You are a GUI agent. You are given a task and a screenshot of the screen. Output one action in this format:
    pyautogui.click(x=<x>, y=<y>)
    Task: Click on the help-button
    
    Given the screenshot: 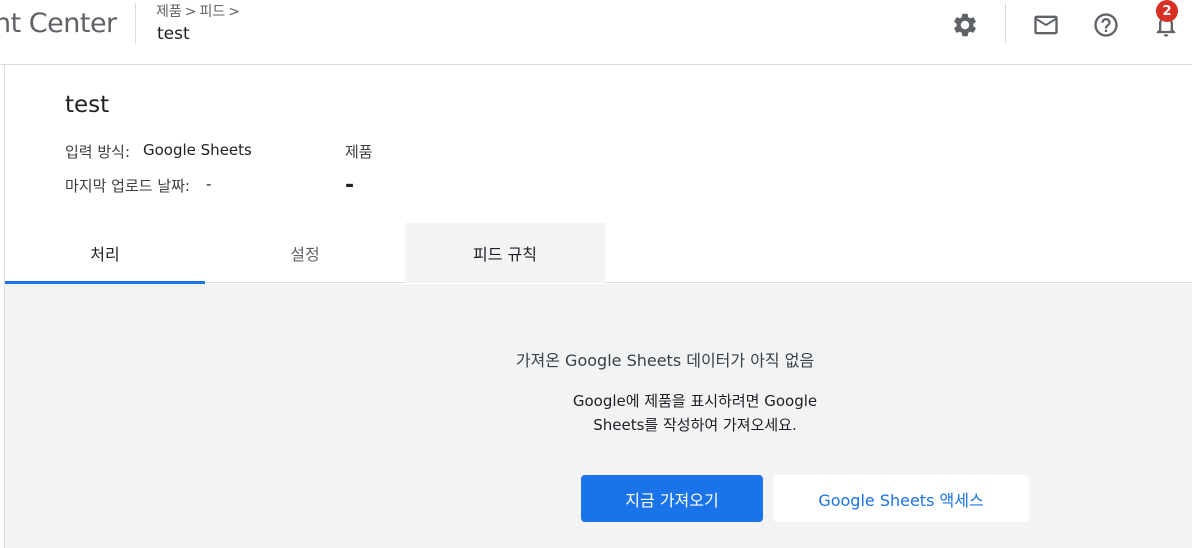 What is the action you would take?
    pyautogui.click(x=1106, y=25)
    